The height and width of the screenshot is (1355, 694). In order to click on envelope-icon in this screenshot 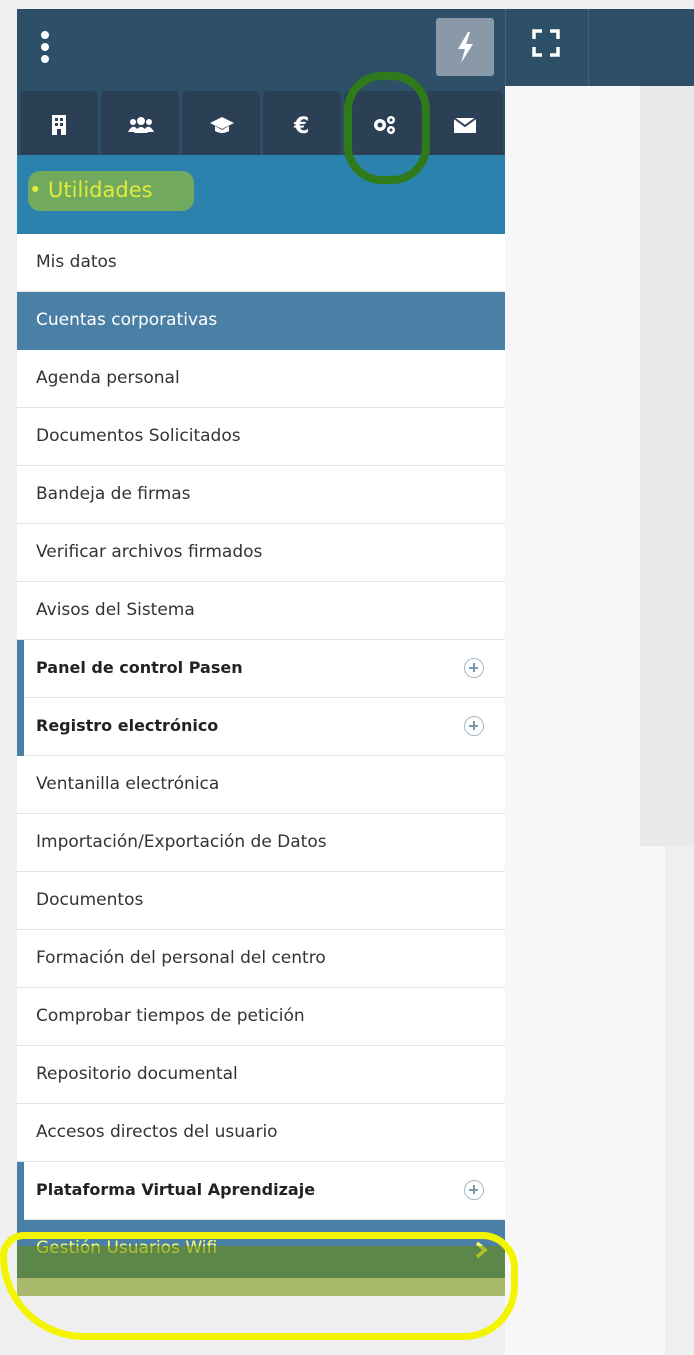, I will do `click(465, 125)`.